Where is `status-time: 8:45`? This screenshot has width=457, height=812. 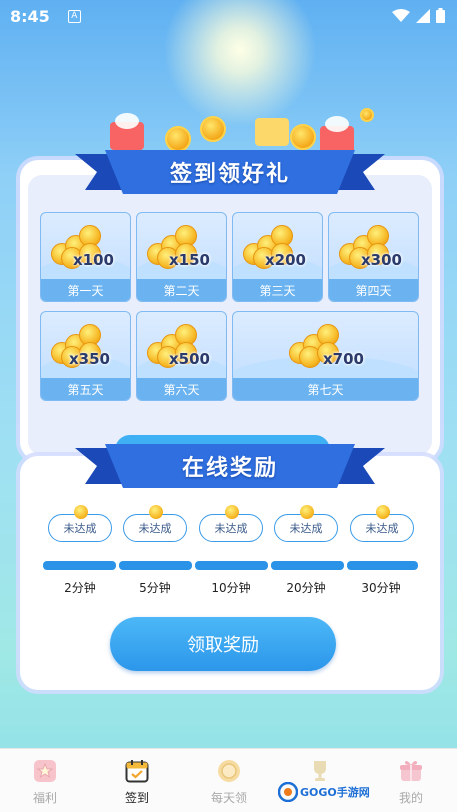
status-time: 8:45 is located at coordinates (30, 16).